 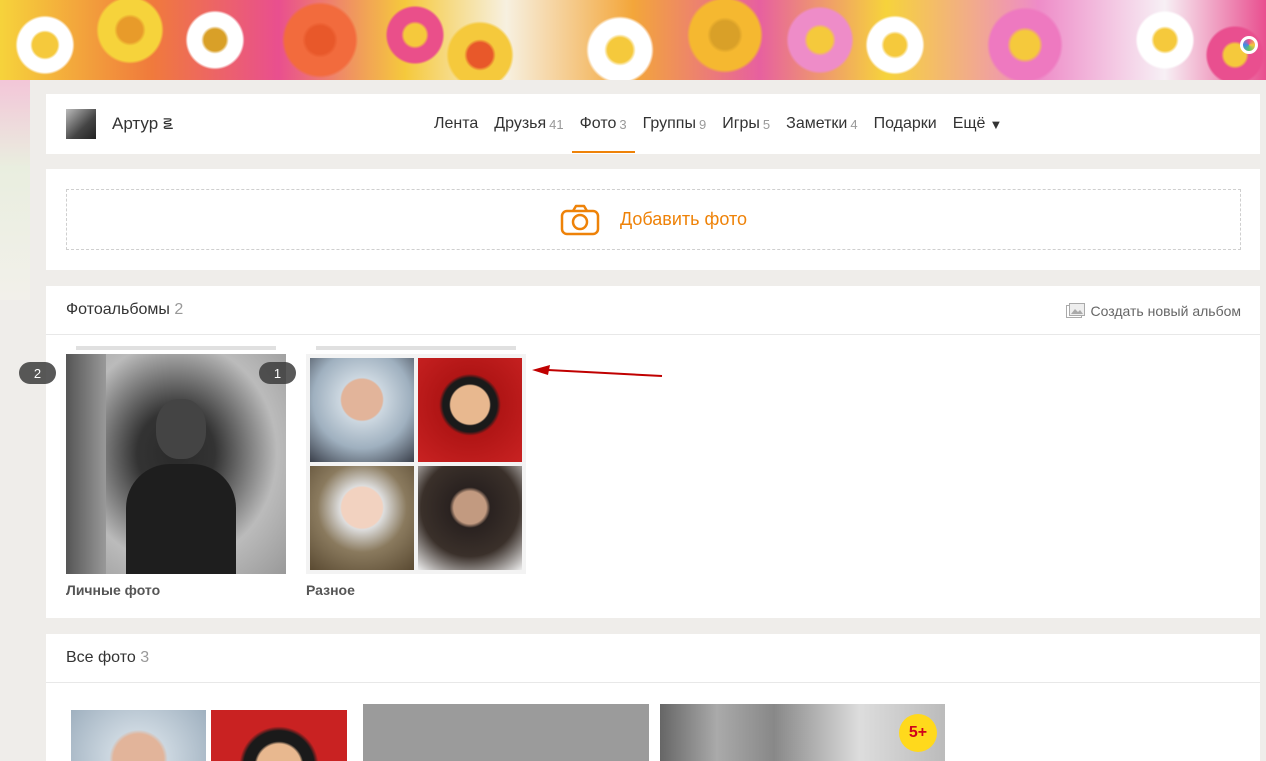 I want to click on add-photo-panel: Добавить фото, so click(x=653, y=219).